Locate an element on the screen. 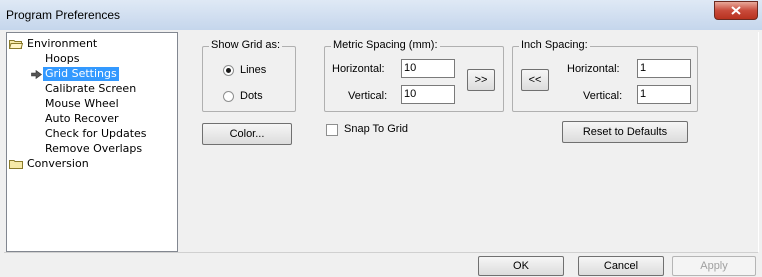 Image resolution: width=762 pixels, height=277 pixels. tree-item-label: Auto Recover is located at coordinates (82, 118).